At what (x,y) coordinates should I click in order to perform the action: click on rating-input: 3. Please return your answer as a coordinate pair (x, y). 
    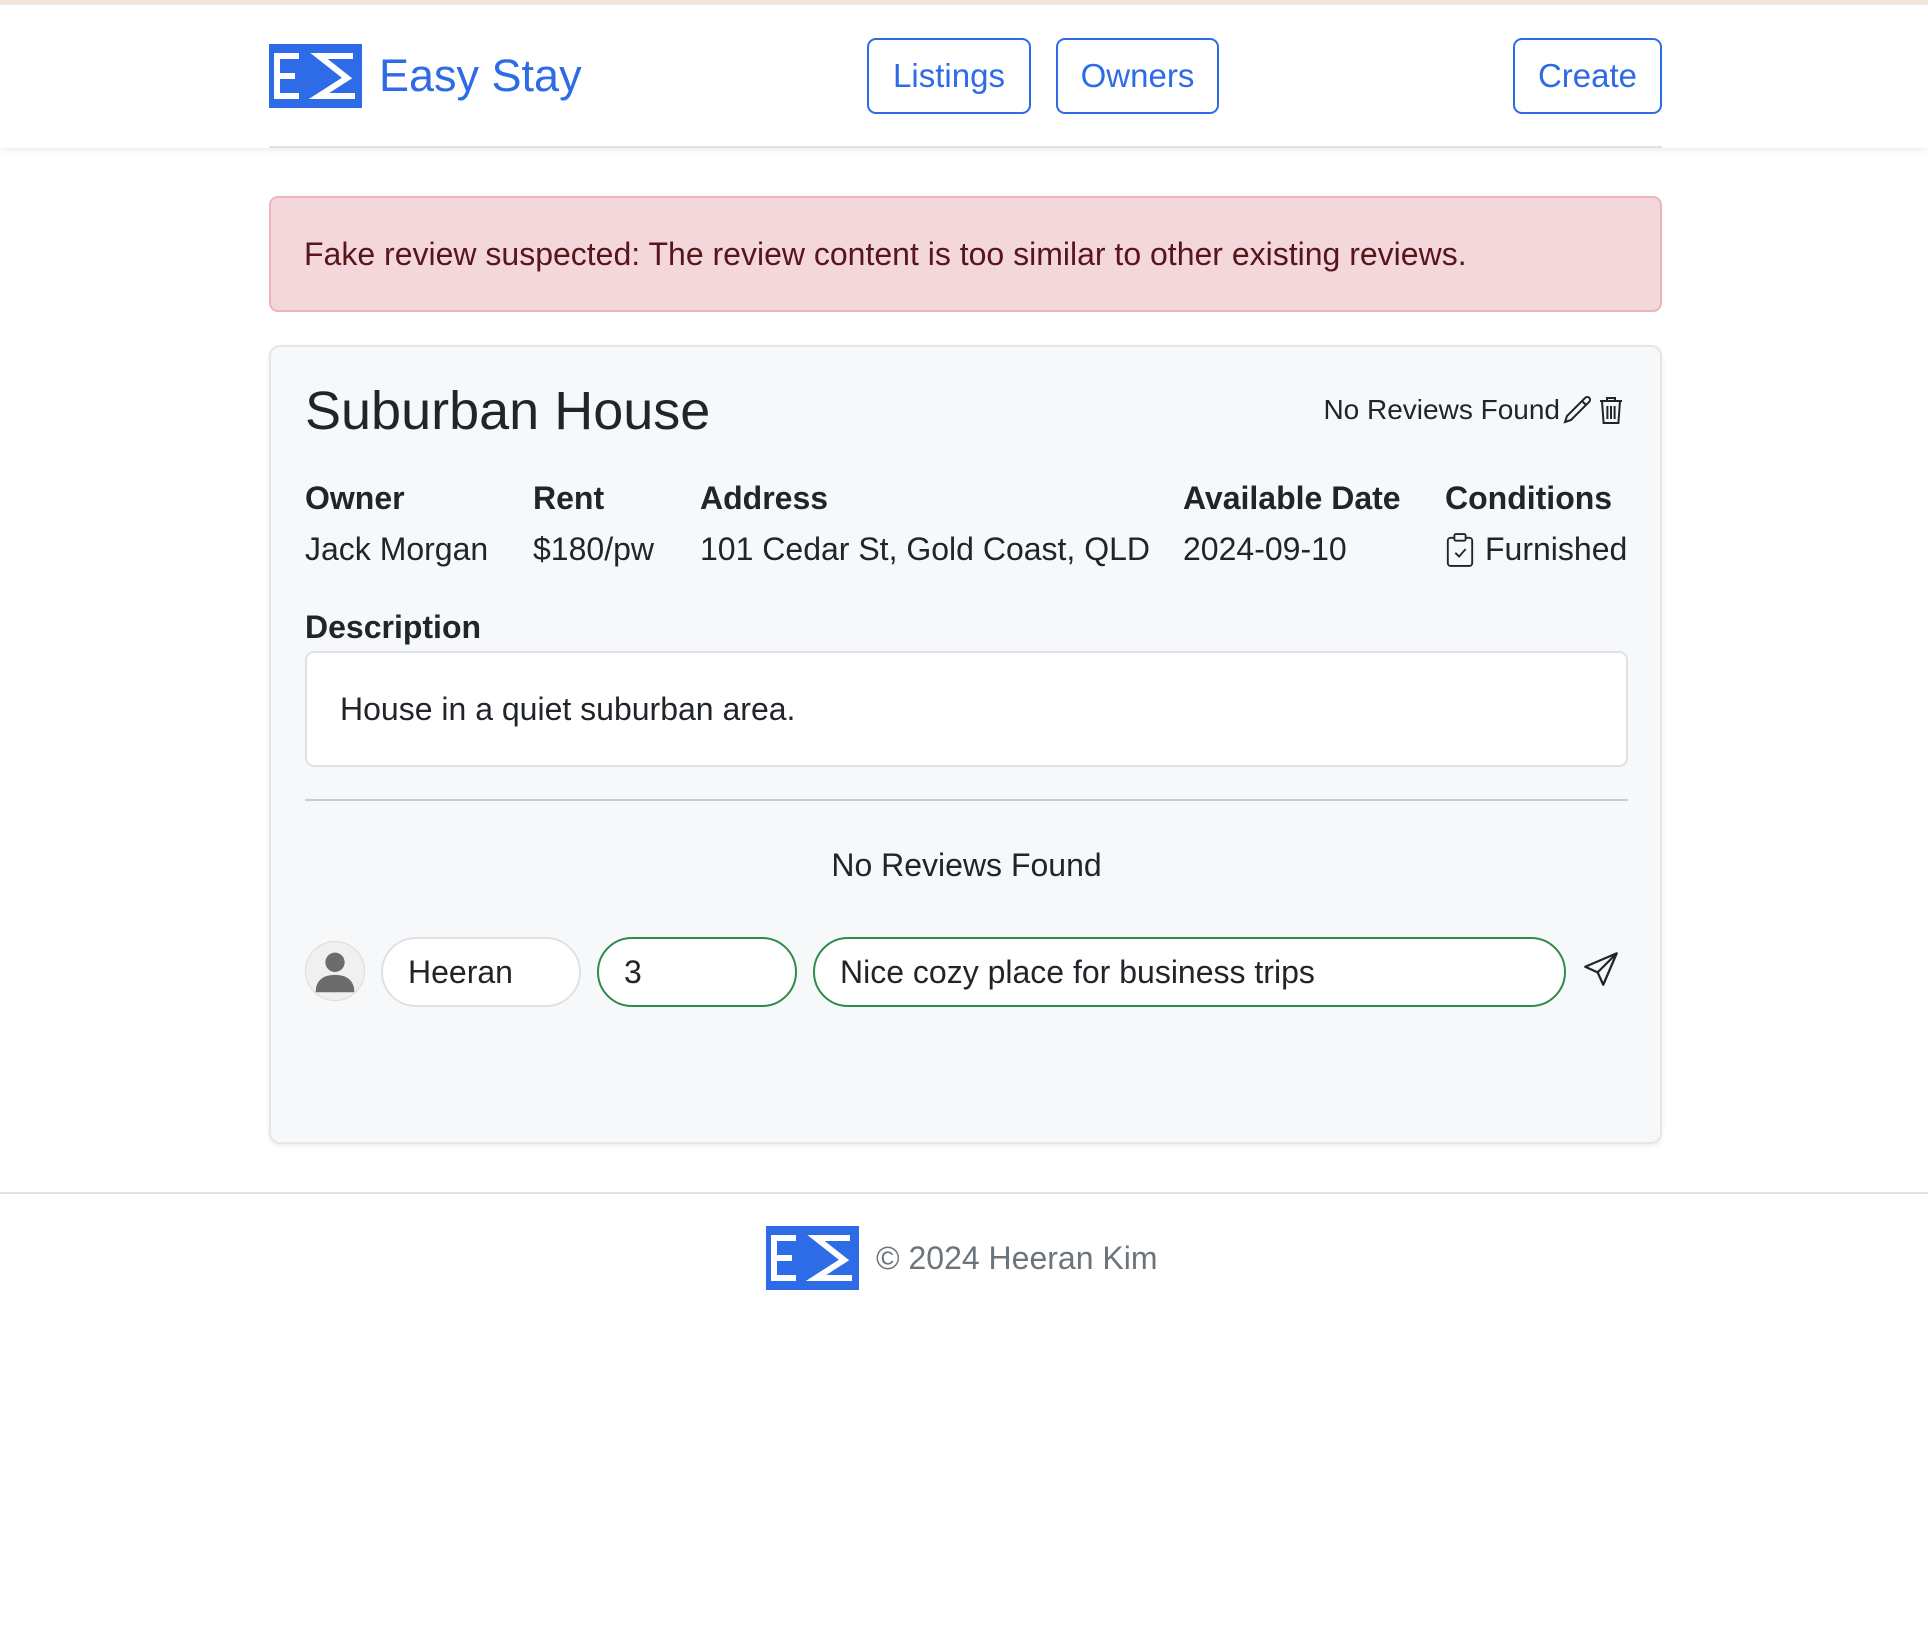
    Looking at the image, I should click on (697, 972).